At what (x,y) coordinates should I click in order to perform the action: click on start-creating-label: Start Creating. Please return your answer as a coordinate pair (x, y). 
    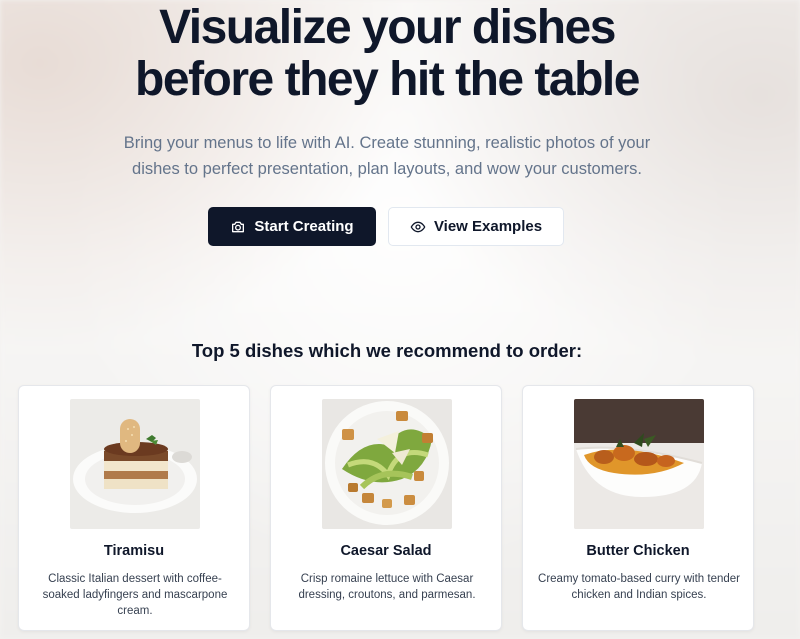
    Looking at the image, I should click on (304, 226).